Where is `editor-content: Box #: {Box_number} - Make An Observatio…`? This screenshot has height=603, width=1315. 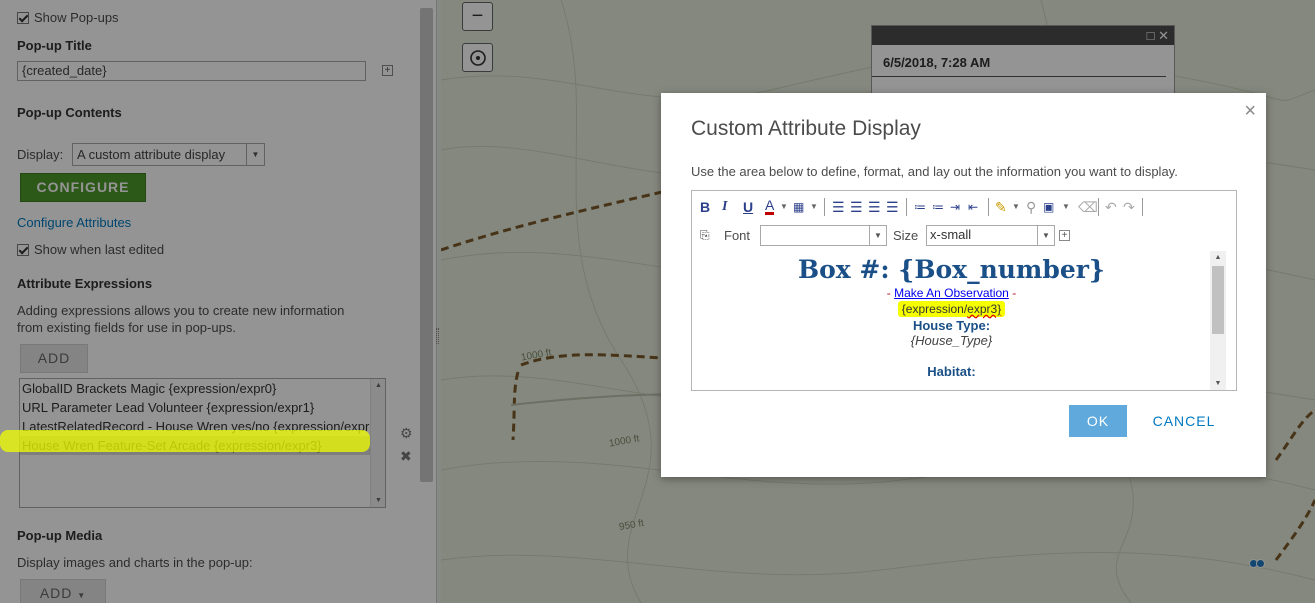 editor-content: Box #: {Box_number} - Make An Observatio… is located at coordinates (951, 320).